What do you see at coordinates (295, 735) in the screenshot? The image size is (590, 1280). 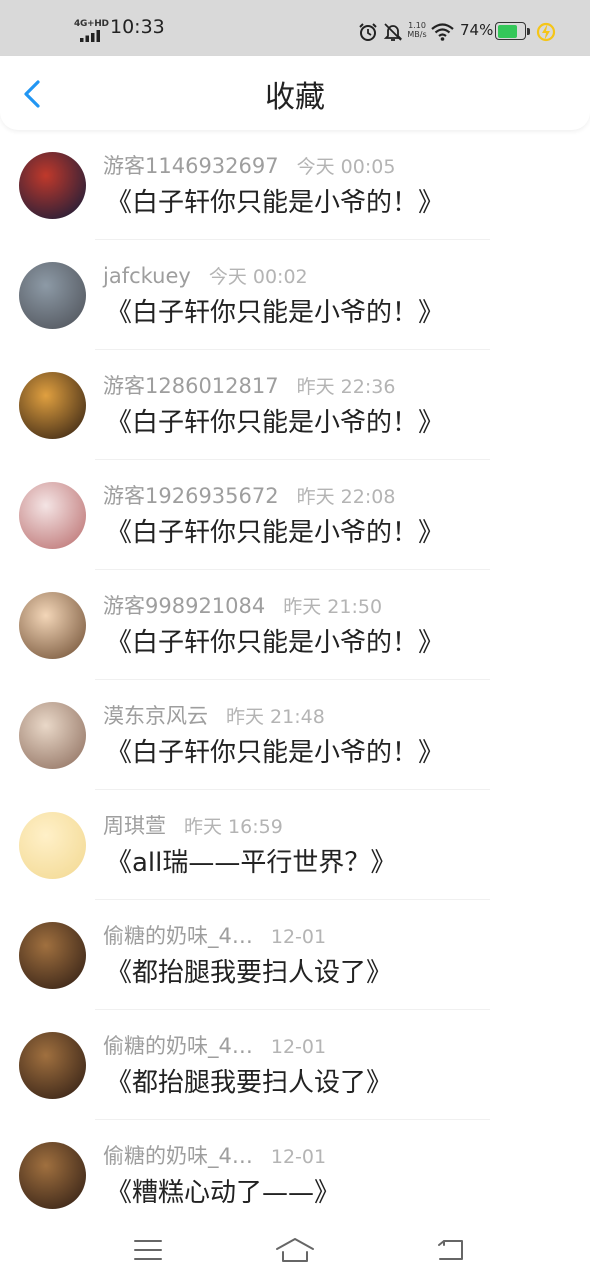 I see `favorite-item: 漠东京风云 昨天 21:48 《白子轩你只能是小爷的！》` at bounding box center [295, 735].